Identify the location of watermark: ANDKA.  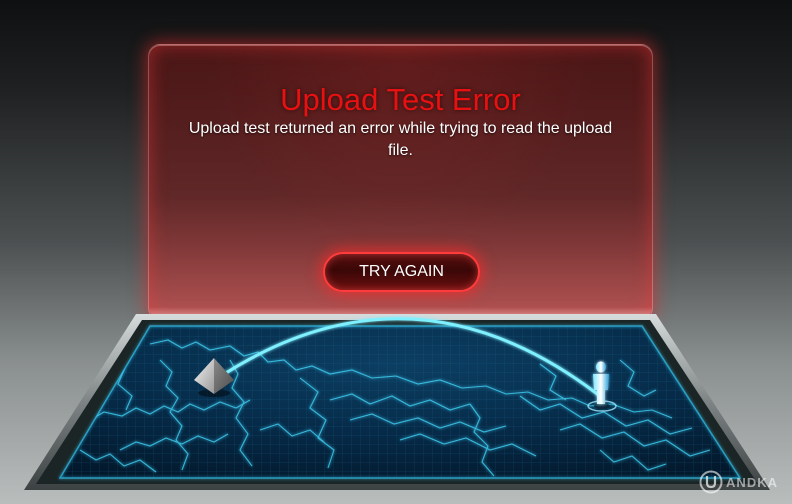
(738, 482).